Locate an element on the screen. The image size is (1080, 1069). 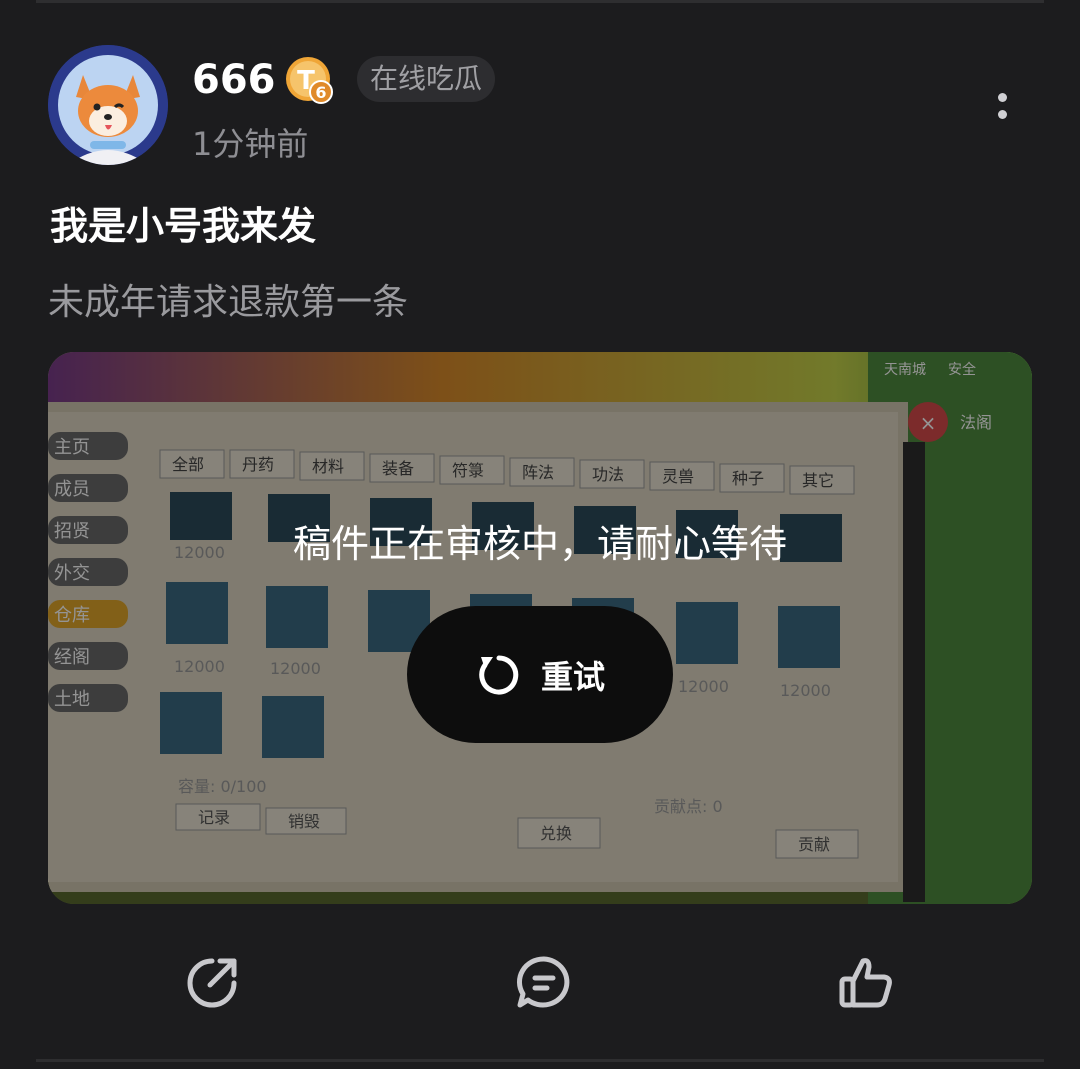
retry-button: 重试 is located at coordinates (540, 674).